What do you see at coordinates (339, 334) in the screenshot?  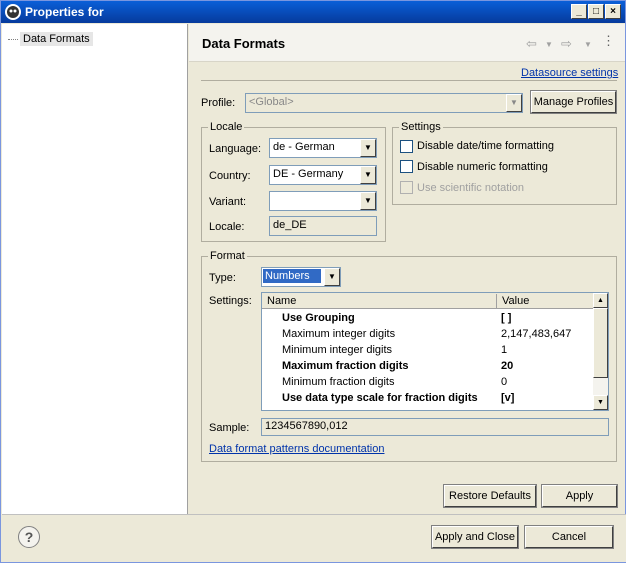 I see `row-name: Maximum integer digits` at bounding box center [339, 334].